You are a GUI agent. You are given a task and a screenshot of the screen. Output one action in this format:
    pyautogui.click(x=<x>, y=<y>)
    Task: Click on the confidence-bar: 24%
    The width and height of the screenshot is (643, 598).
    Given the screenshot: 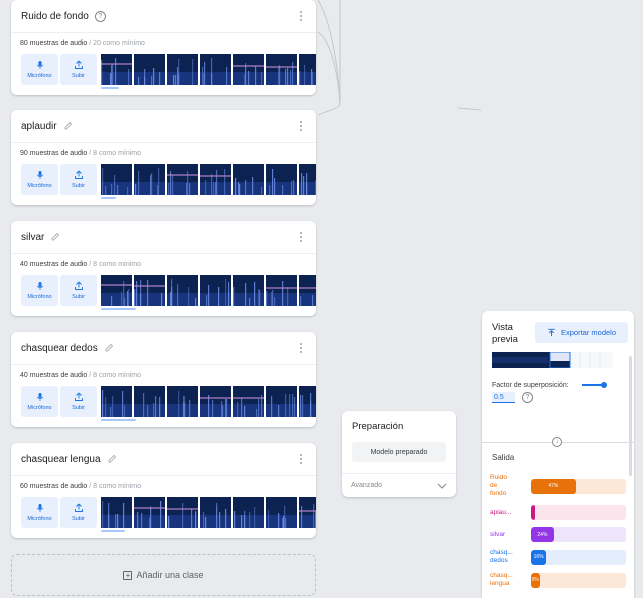 What is the action you would take?
    pyautogui.click(x=542, y=534)
    